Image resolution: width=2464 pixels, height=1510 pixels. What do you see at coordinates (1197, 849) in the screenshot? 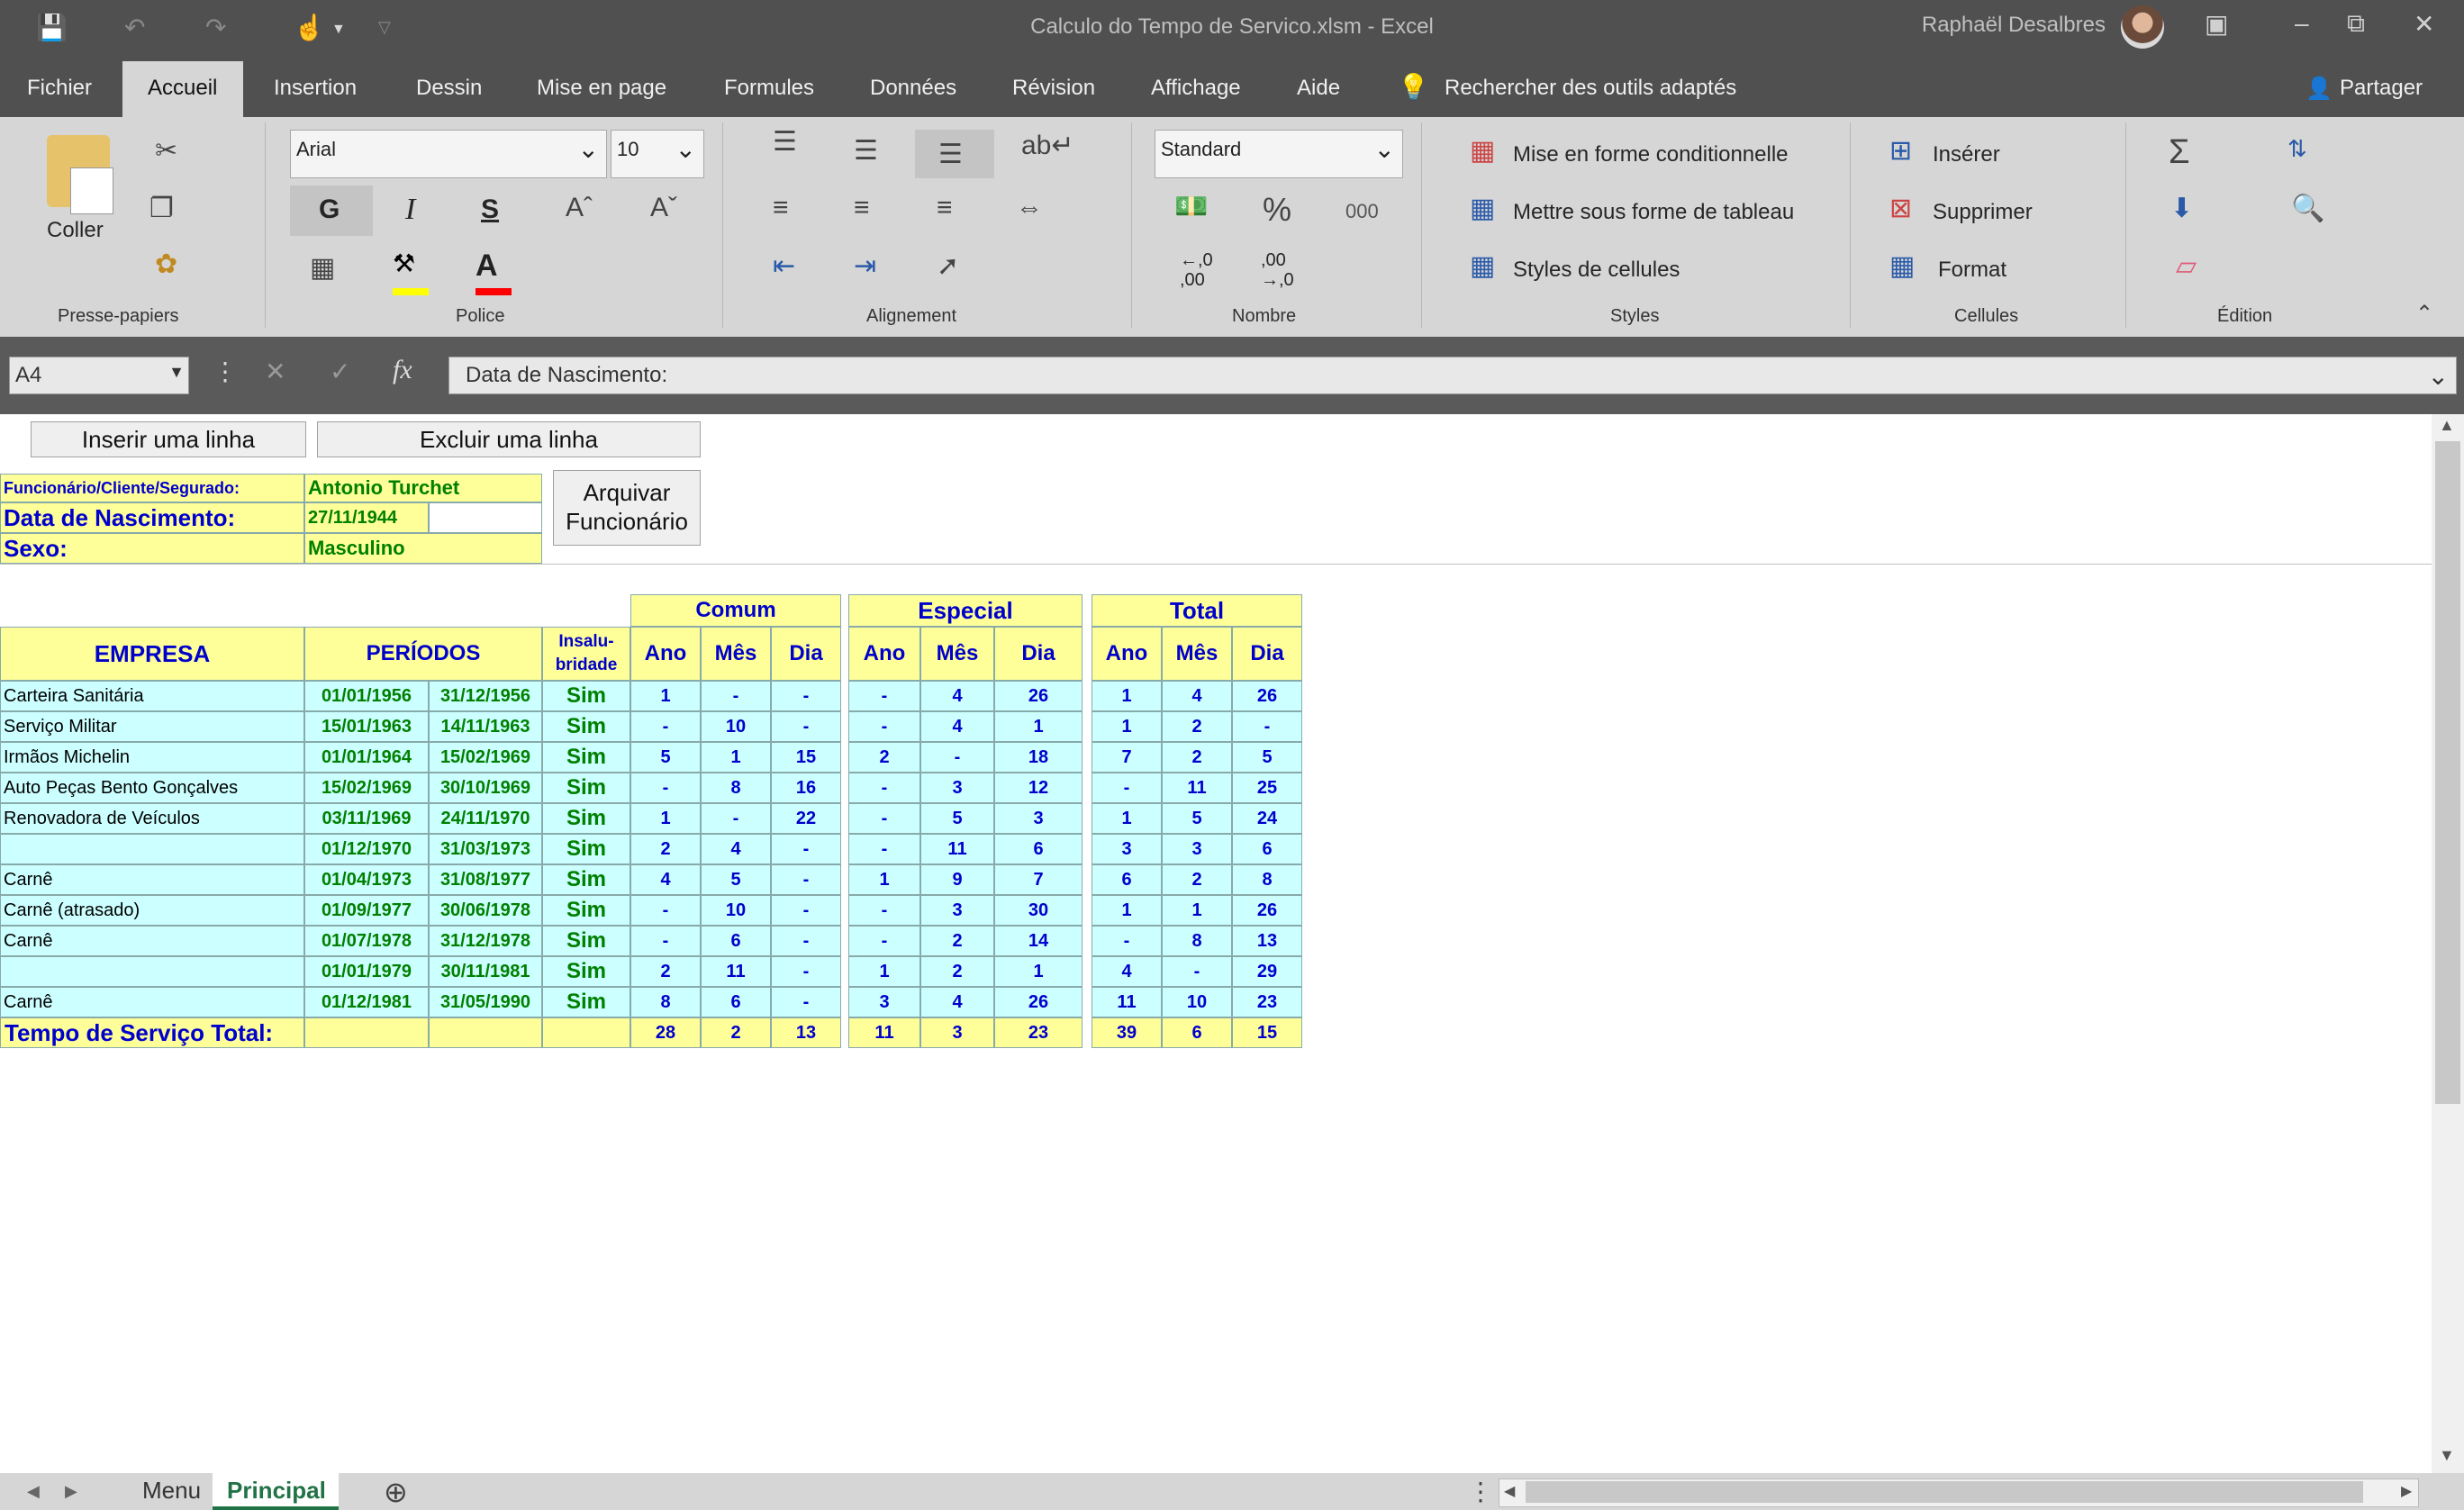
I see `row-total-value: 3` at bounding box center [1197, 849].